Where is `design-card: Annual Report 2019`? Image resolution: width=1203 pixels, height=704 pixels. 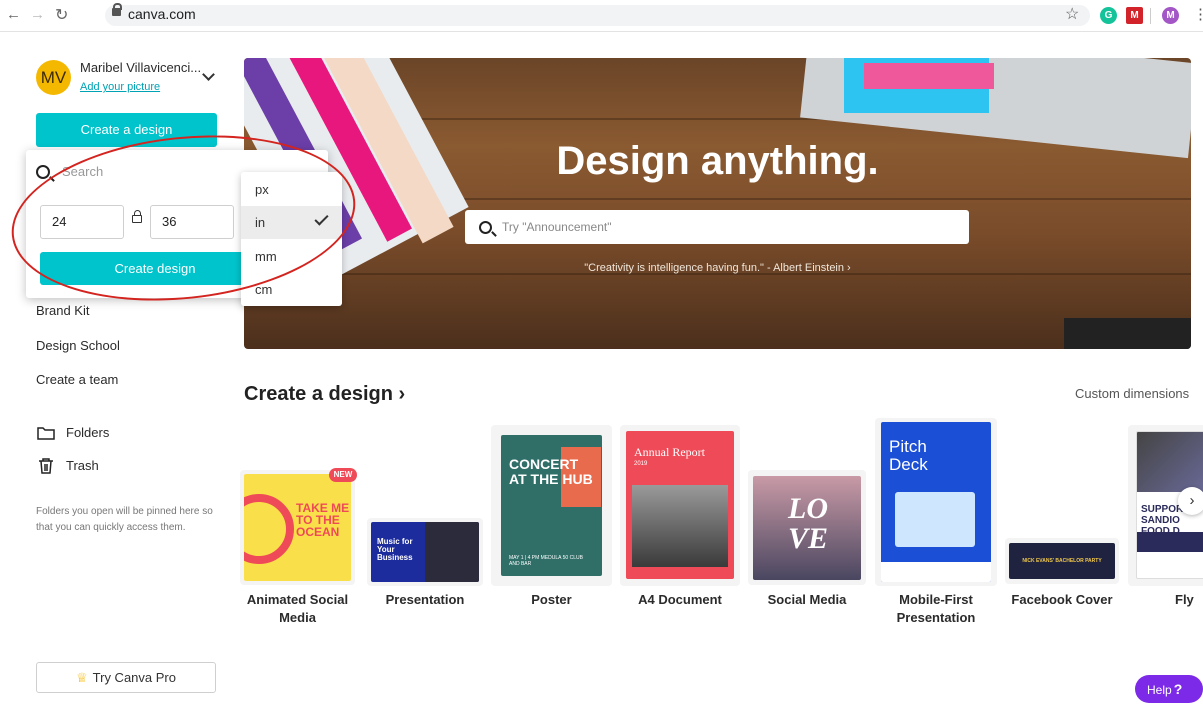 design-card: Annual Report 2019 is located at coordinates (680, 505).